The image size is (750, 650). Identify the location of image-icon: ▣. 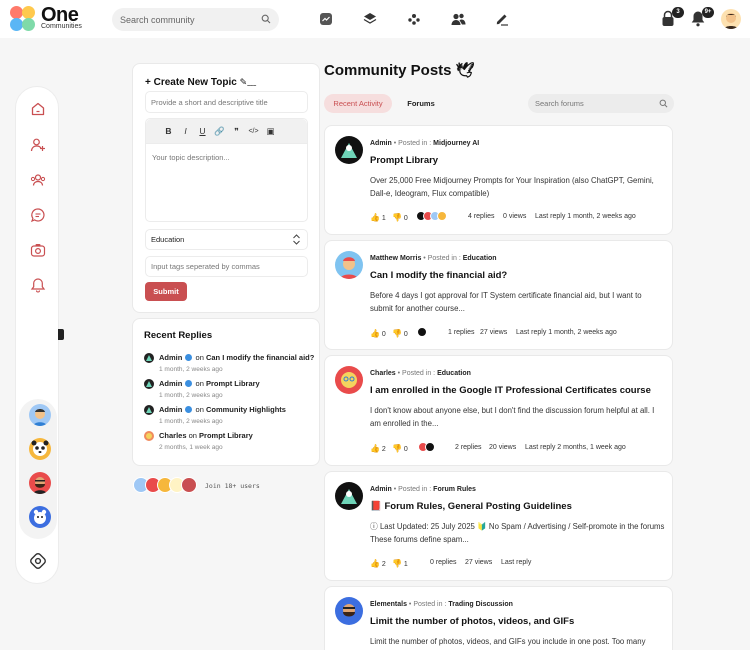
(270, 131).